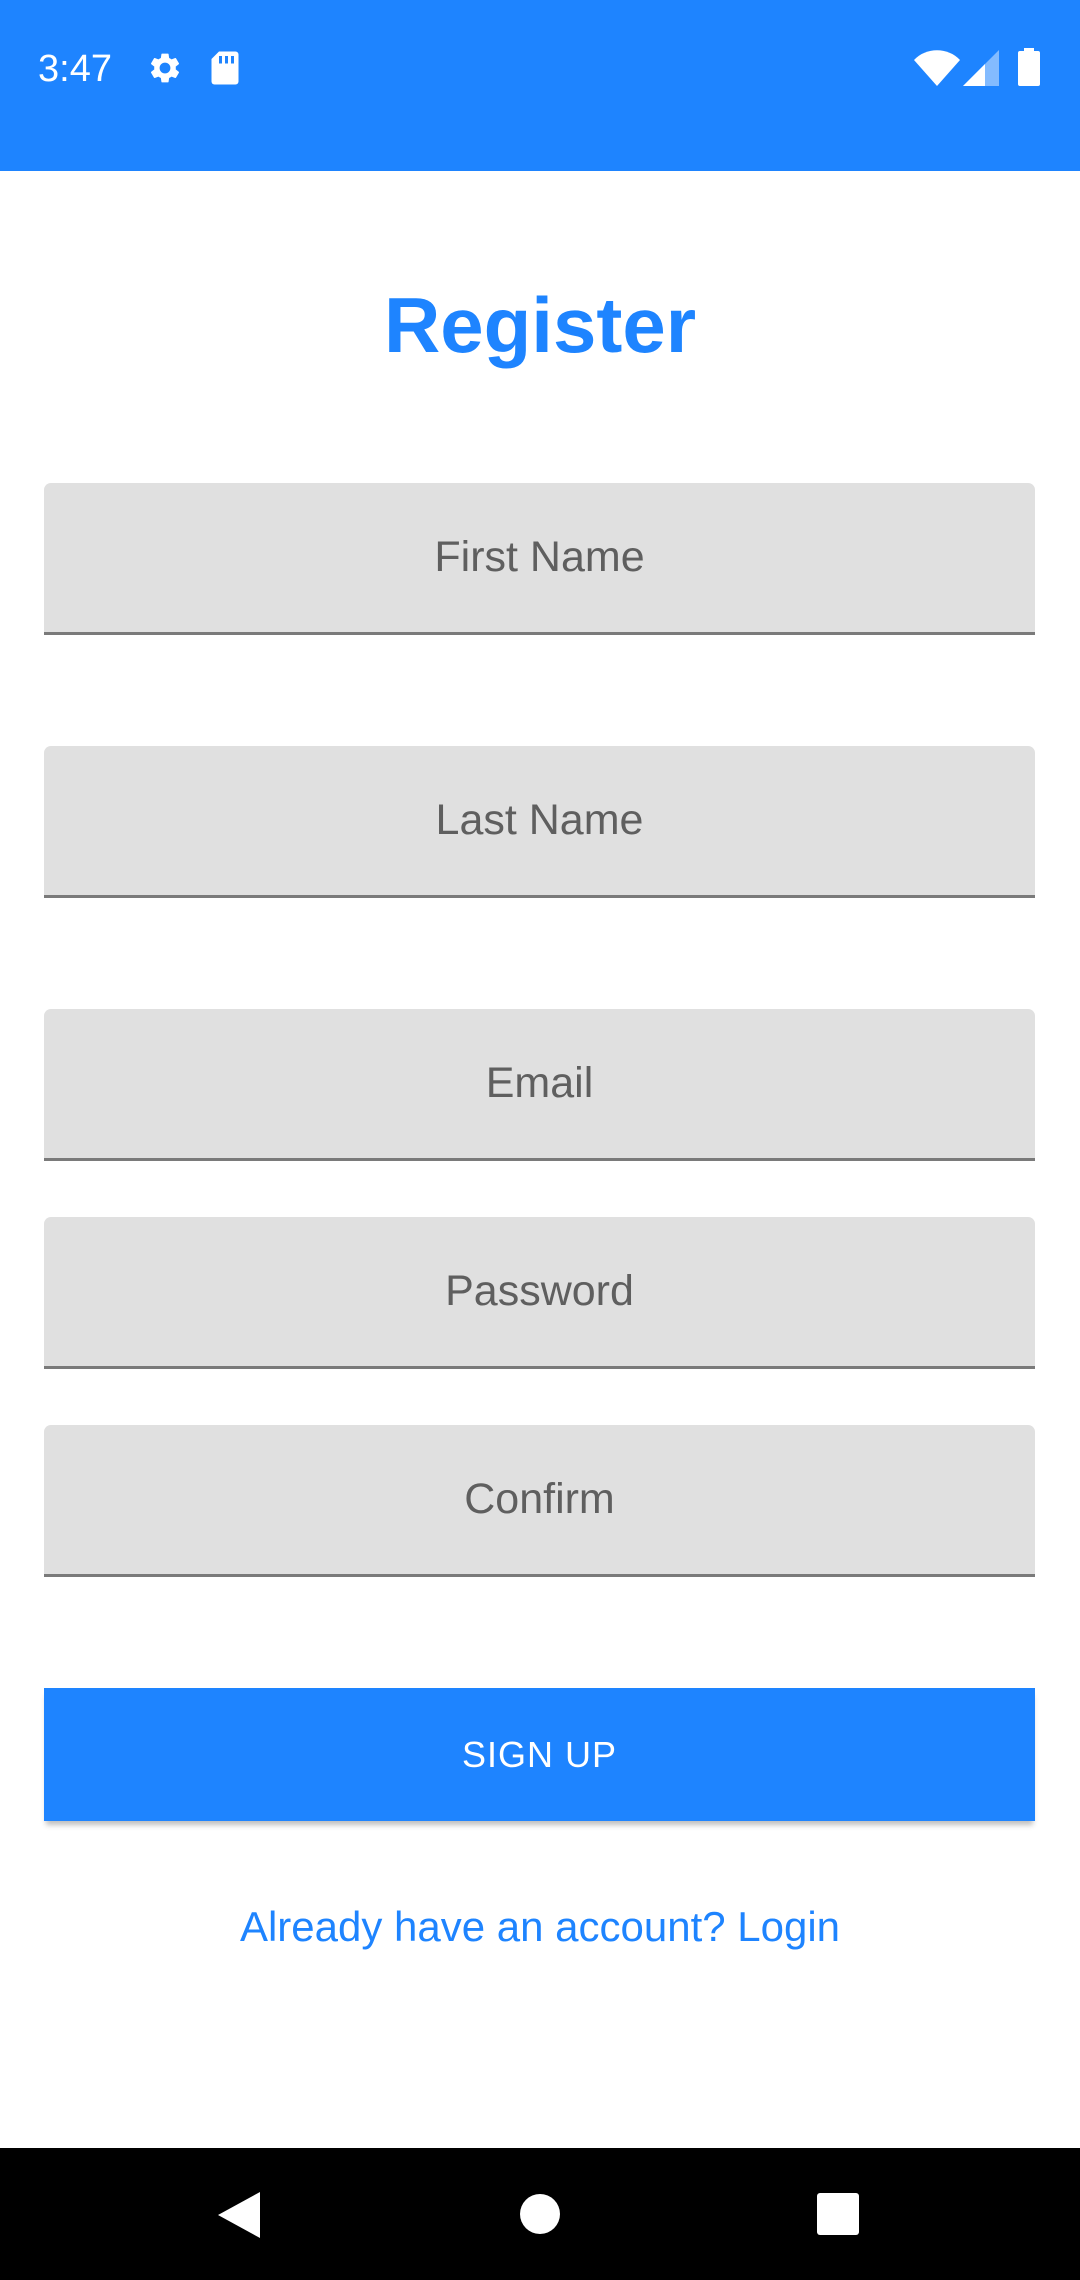 The image size is (1080, 2280). What do you see at coordinates (539, 1754) in the screenshot?
I see `sign-up-button: SIGN UP` at bounding box center [539, 1754].